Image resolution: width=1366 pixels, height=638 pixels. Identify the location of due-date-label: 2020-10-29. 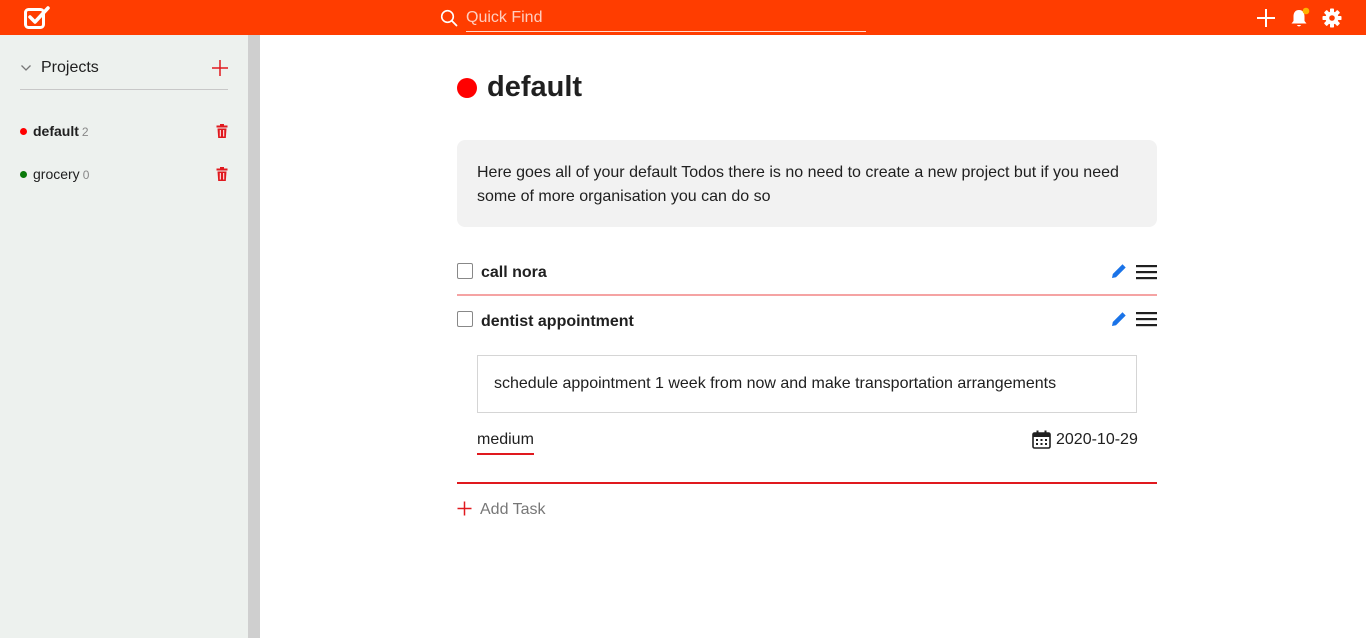
(1097, 439).